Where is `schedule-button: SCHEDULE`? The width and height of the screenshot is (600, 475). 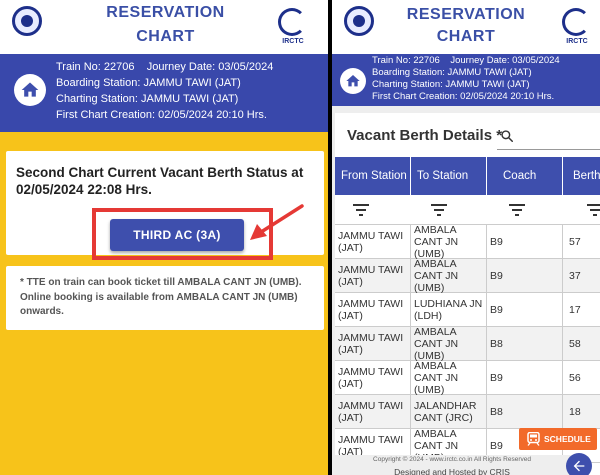 schedule-button: SCHEDULE is located at coordinates (558, 439).